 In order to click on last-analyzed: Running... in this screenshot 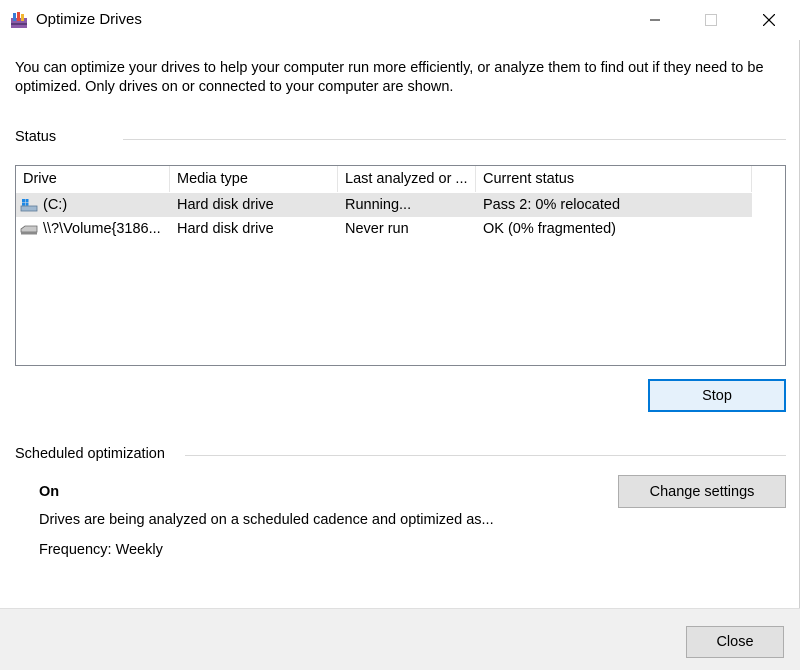, I will do `click(378, 205)`.